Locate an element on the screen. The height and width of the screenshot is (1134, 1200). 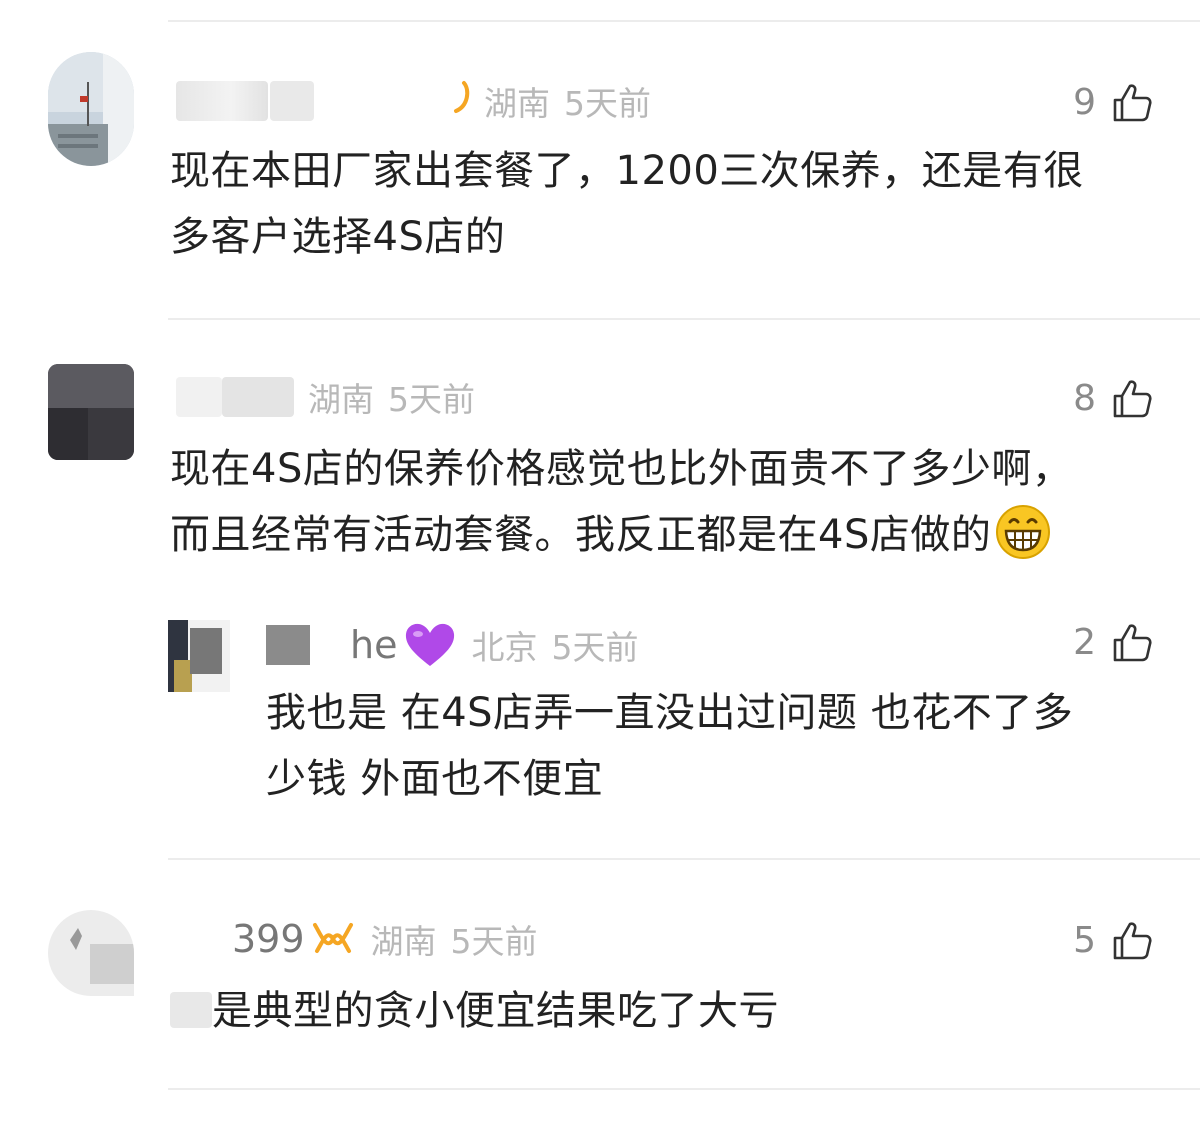
comment-text-line: 多客户选择4S店的 is located at coordinates (338, 237).